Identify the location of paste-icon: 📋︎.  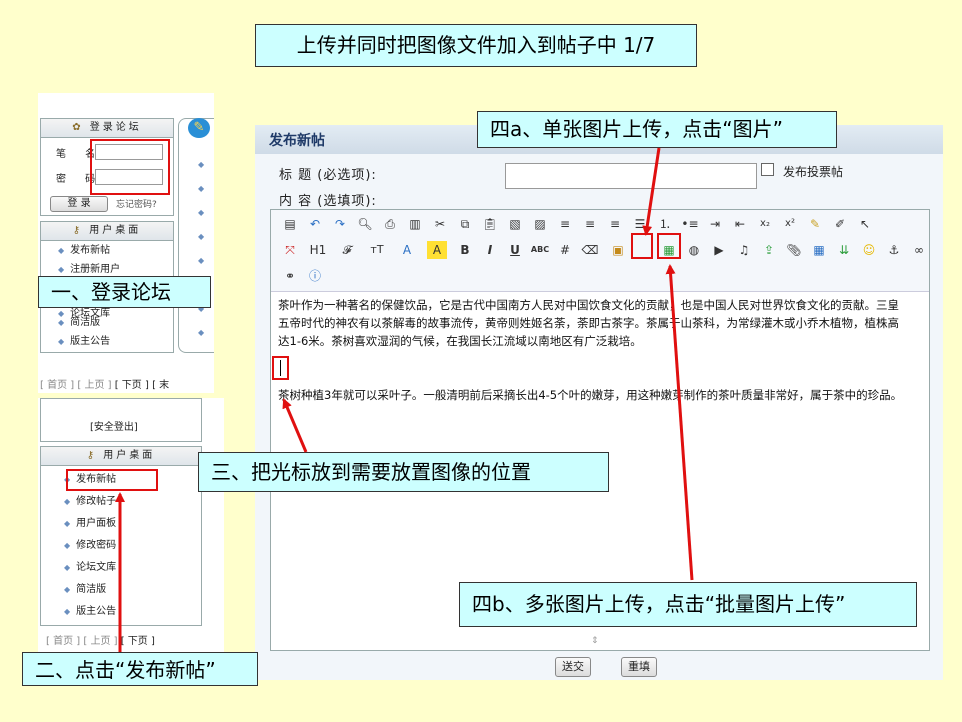
(490, 224).